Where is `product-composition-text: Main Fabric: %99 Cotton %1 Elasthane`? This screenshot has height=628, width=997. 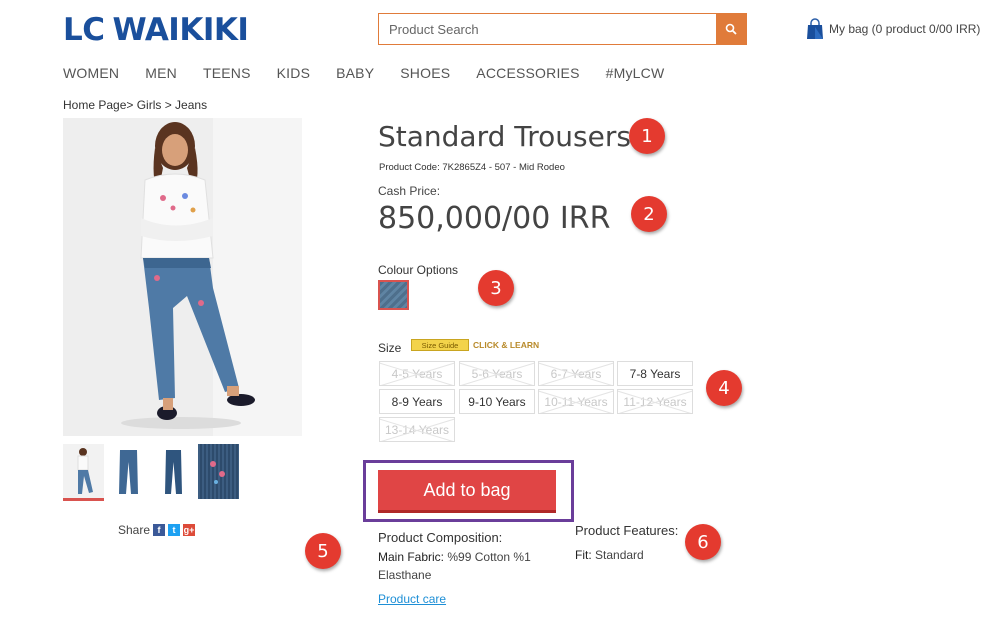 product-composition-text: Main Fabric: %99 Cotton %1 Elasthane is located at coordinates (463, 566).